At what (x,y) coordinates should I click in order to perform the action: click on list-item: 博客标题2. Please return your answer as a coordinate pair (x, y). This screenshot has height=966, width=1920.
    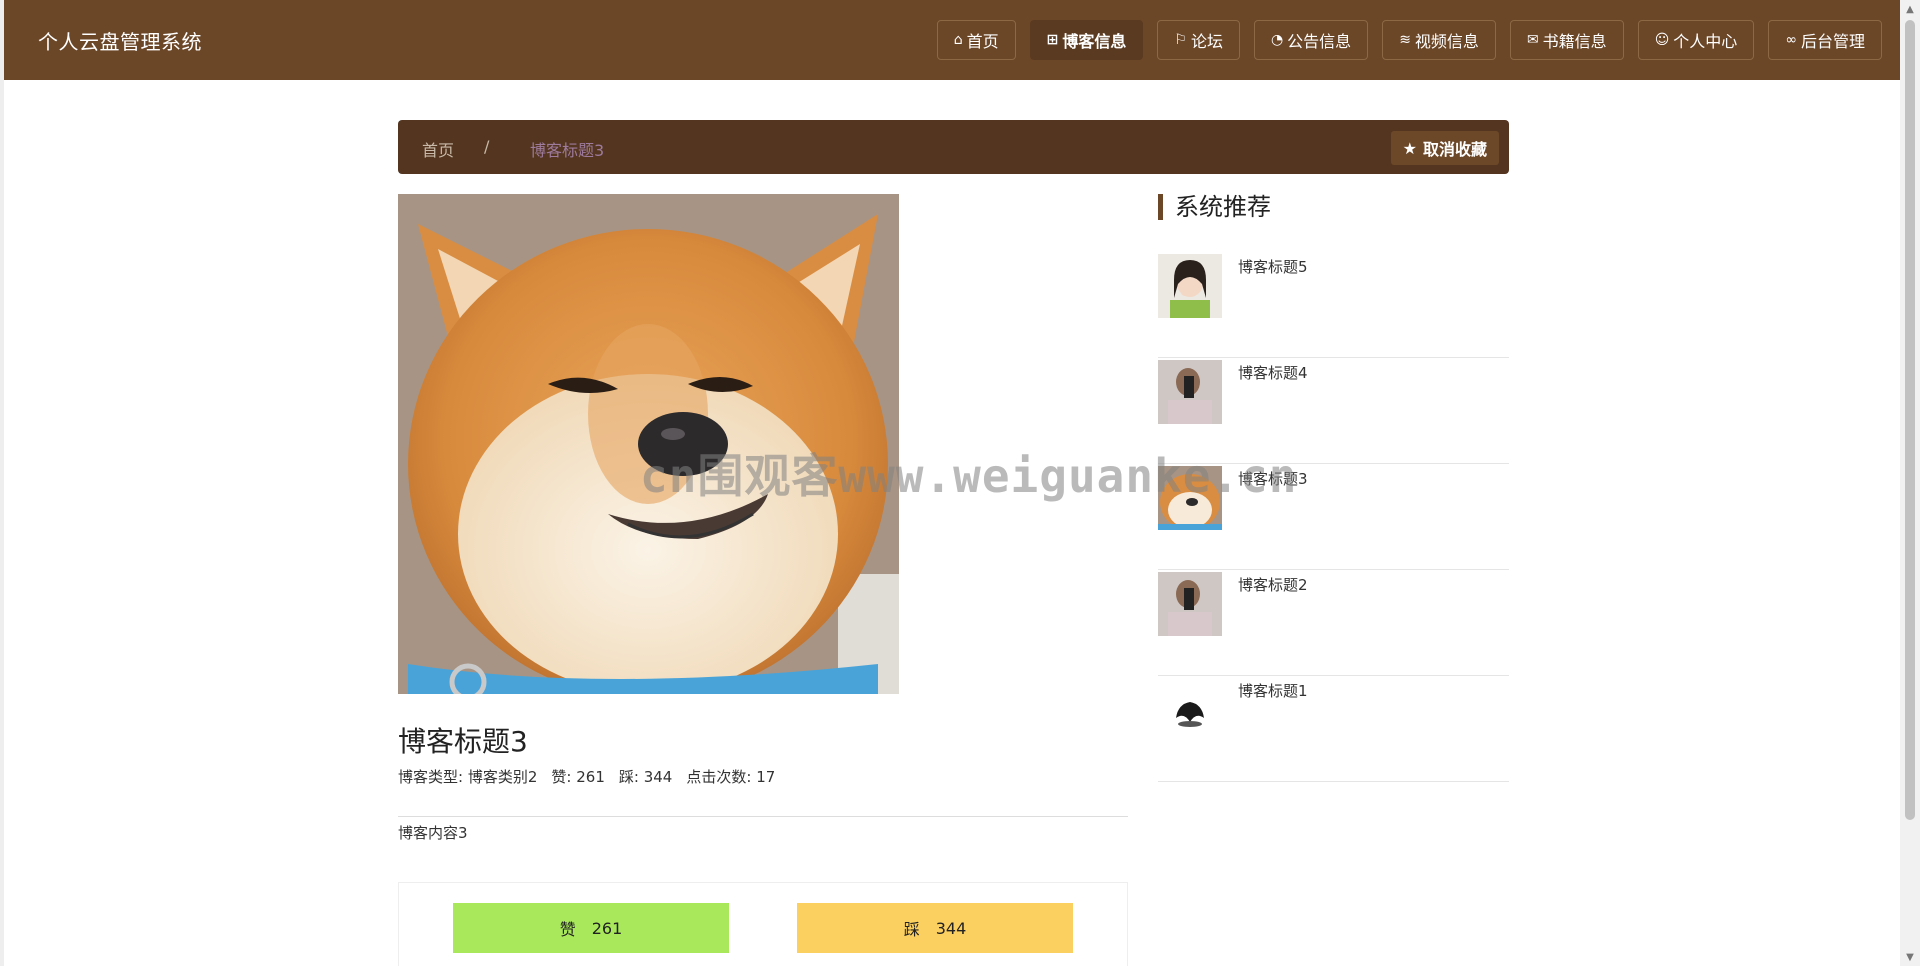
    Looking at the image, I should click on (1333, 623).